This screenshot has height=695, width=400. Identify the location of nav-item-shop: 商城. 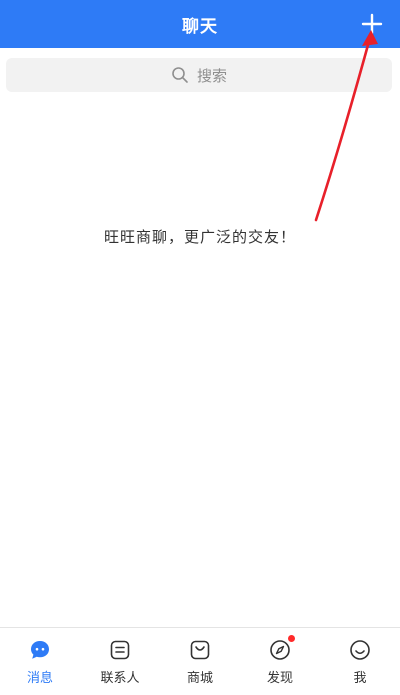
(200, 661).